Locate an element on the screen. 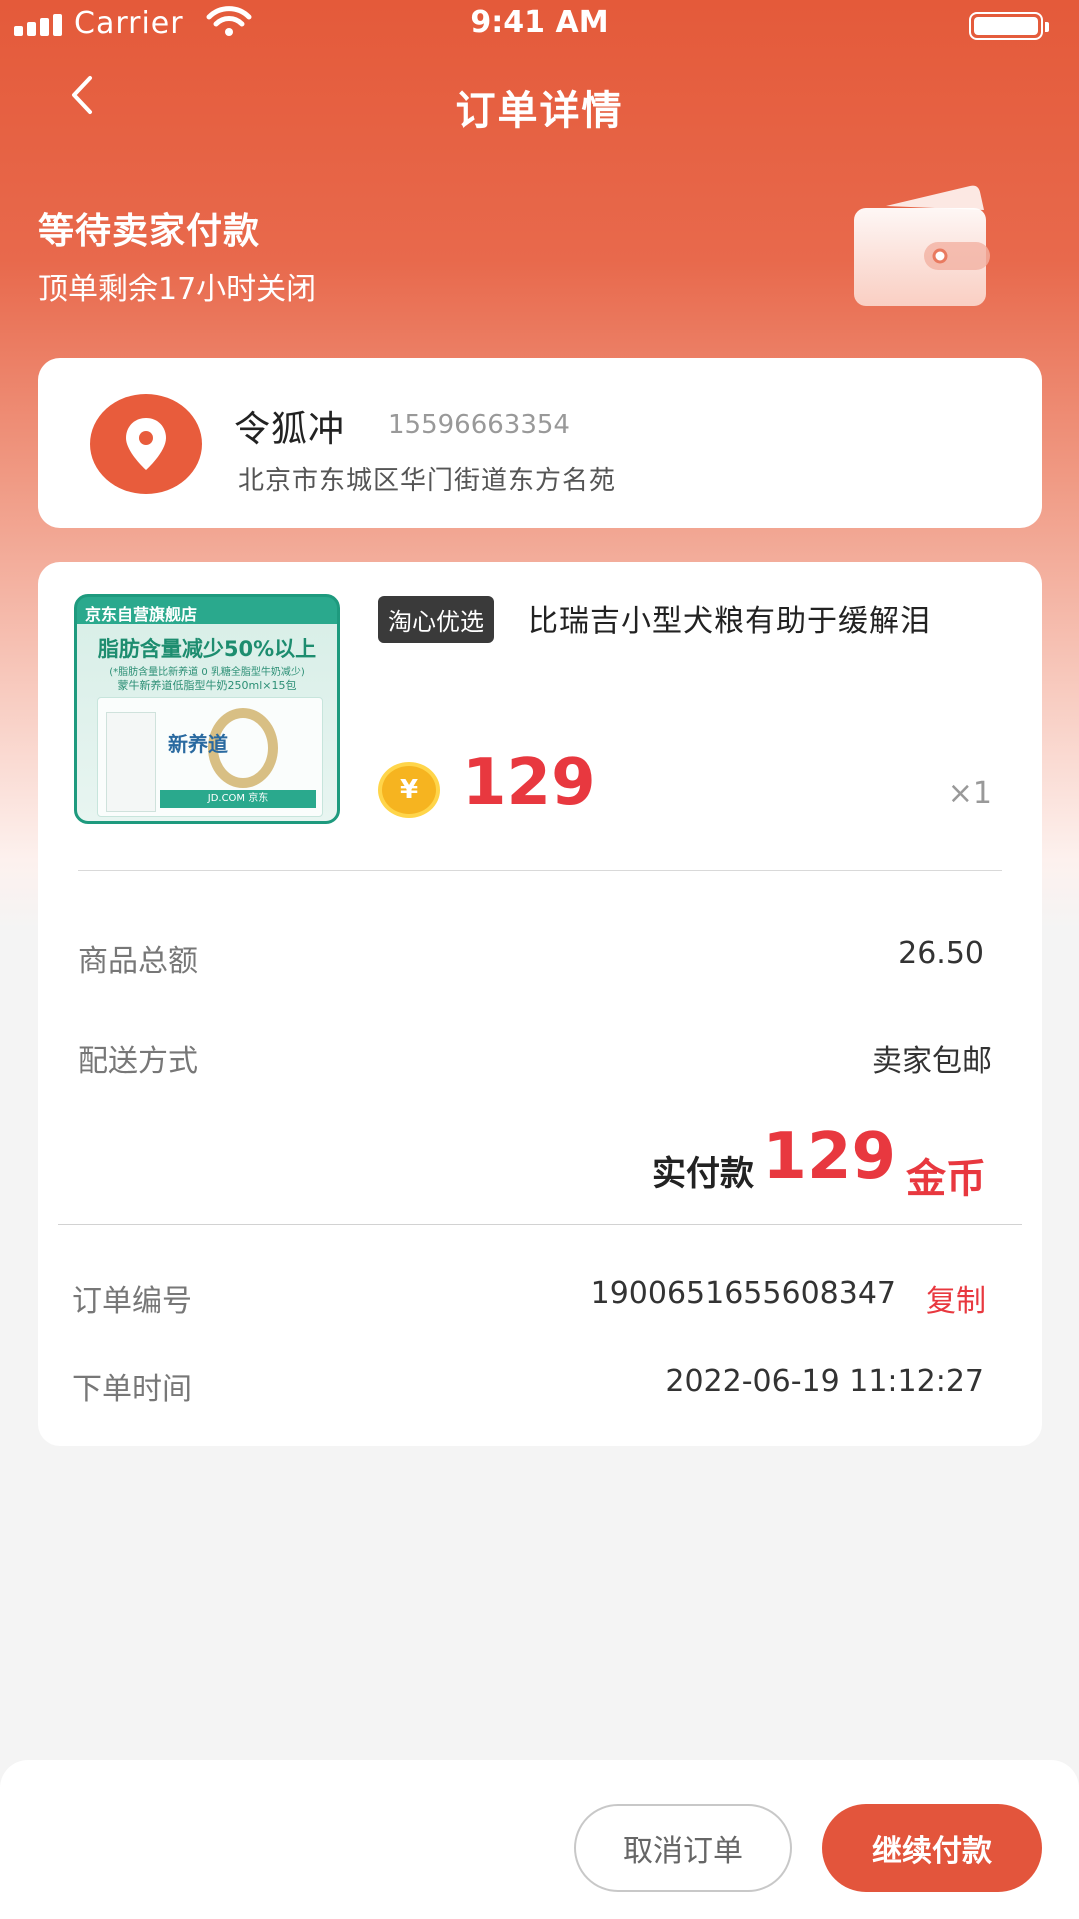  subtotal-value: 26.50 is located at coordinates (941, 953).